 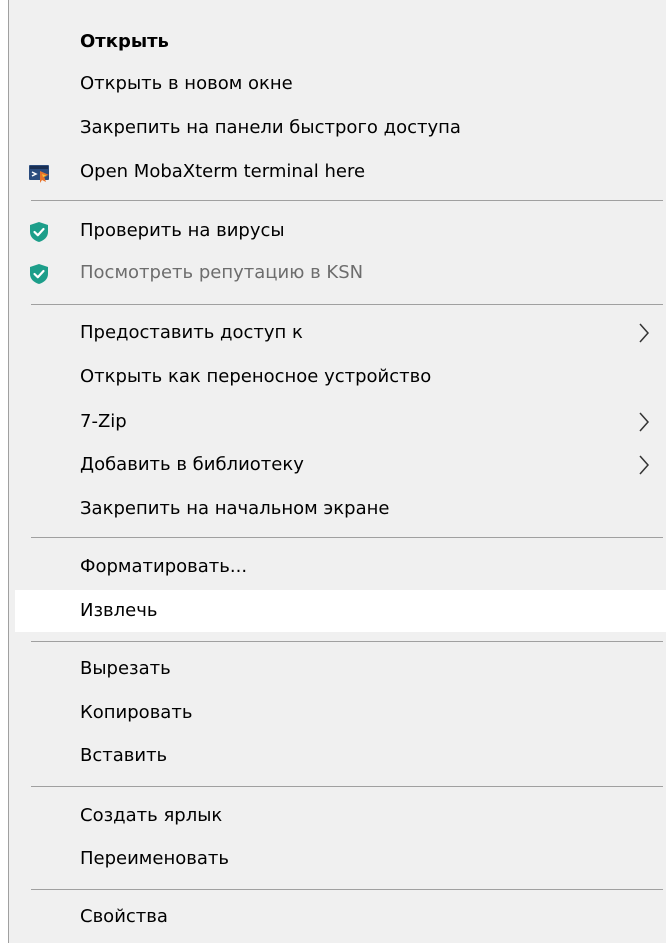 What do you see at coordinates (270, 127) in the screenshot?
I see `menu-item-label: Закрепить на панели быстрого доступа` at bounding box center [270, 127].